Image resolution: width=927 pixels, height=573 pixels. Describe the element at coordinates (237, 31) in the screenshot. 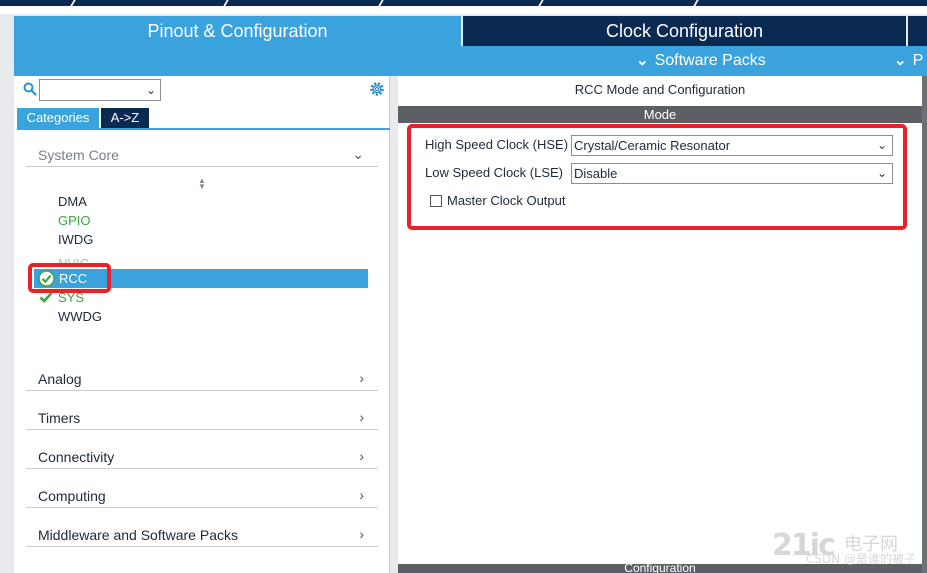

I see `tab-pinout-configuration: Pinout & Configuration` at that location.